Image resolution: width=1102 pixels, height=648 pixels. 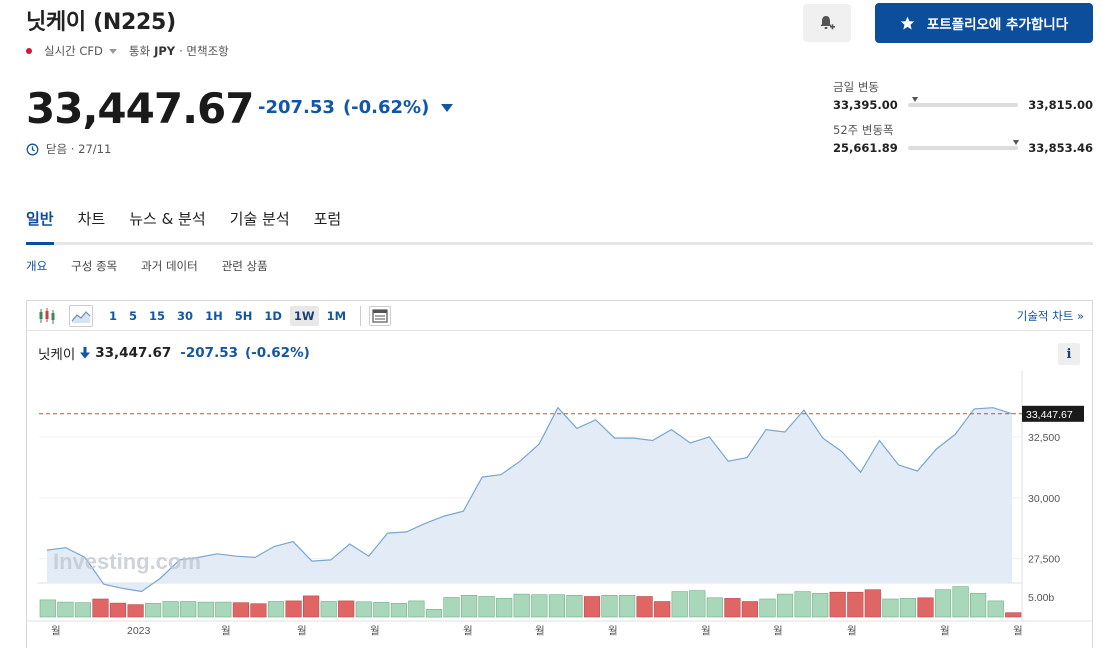 What do you see at coordinates (1050, 316) in the screenshot?
I see `technical-chart-link: 기술적 차트 »` at bounding box center [1050, 316].